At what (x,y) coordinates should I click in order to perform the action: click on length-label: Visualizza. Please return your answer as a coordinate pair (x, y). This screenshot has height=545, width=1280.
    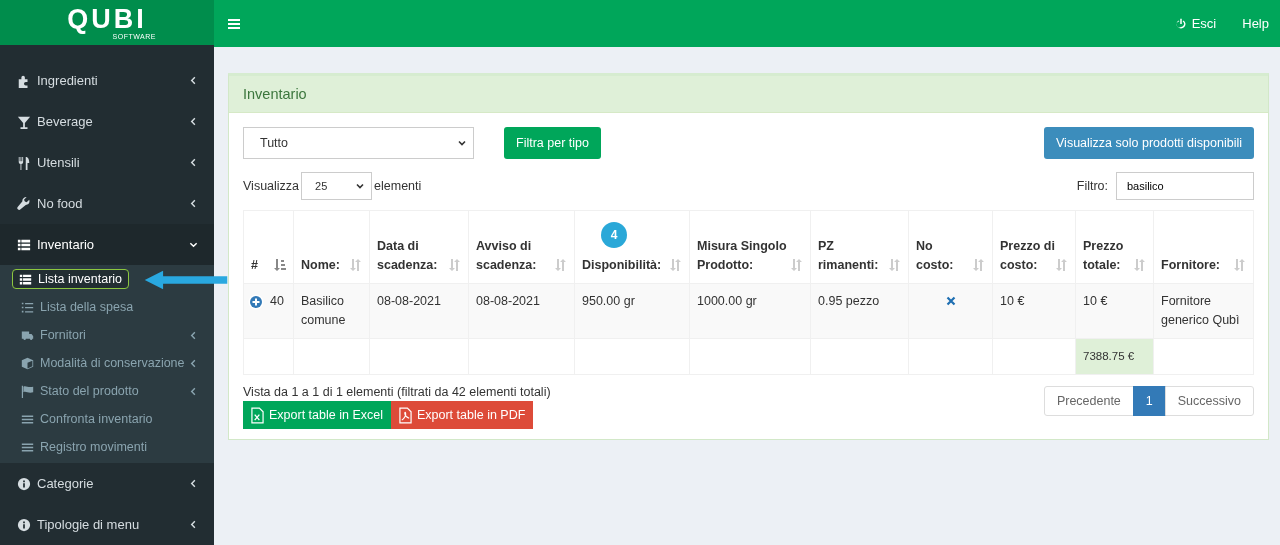
    Looking at the image, I should click on (271, 186).